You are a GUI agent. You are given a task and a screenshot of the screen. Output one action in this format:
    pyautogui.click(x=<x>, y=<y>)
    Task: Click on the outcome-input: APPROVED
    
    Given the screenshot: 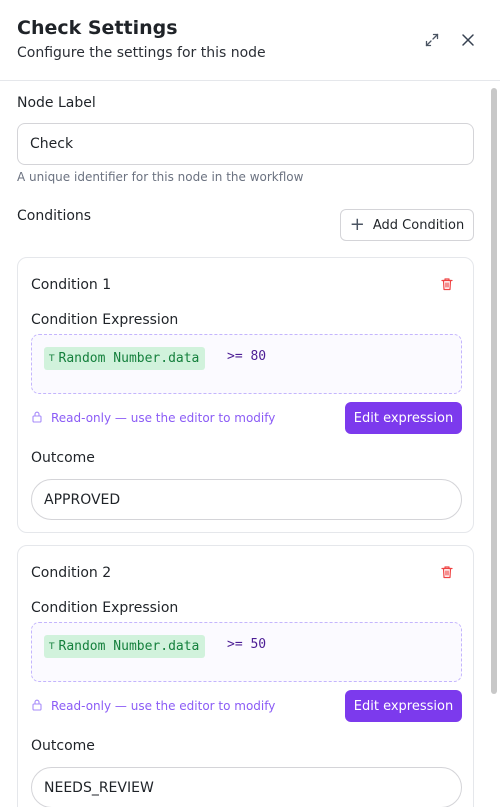 What is the action you would take?
    pyautogui.click(x=246, y=499)
    